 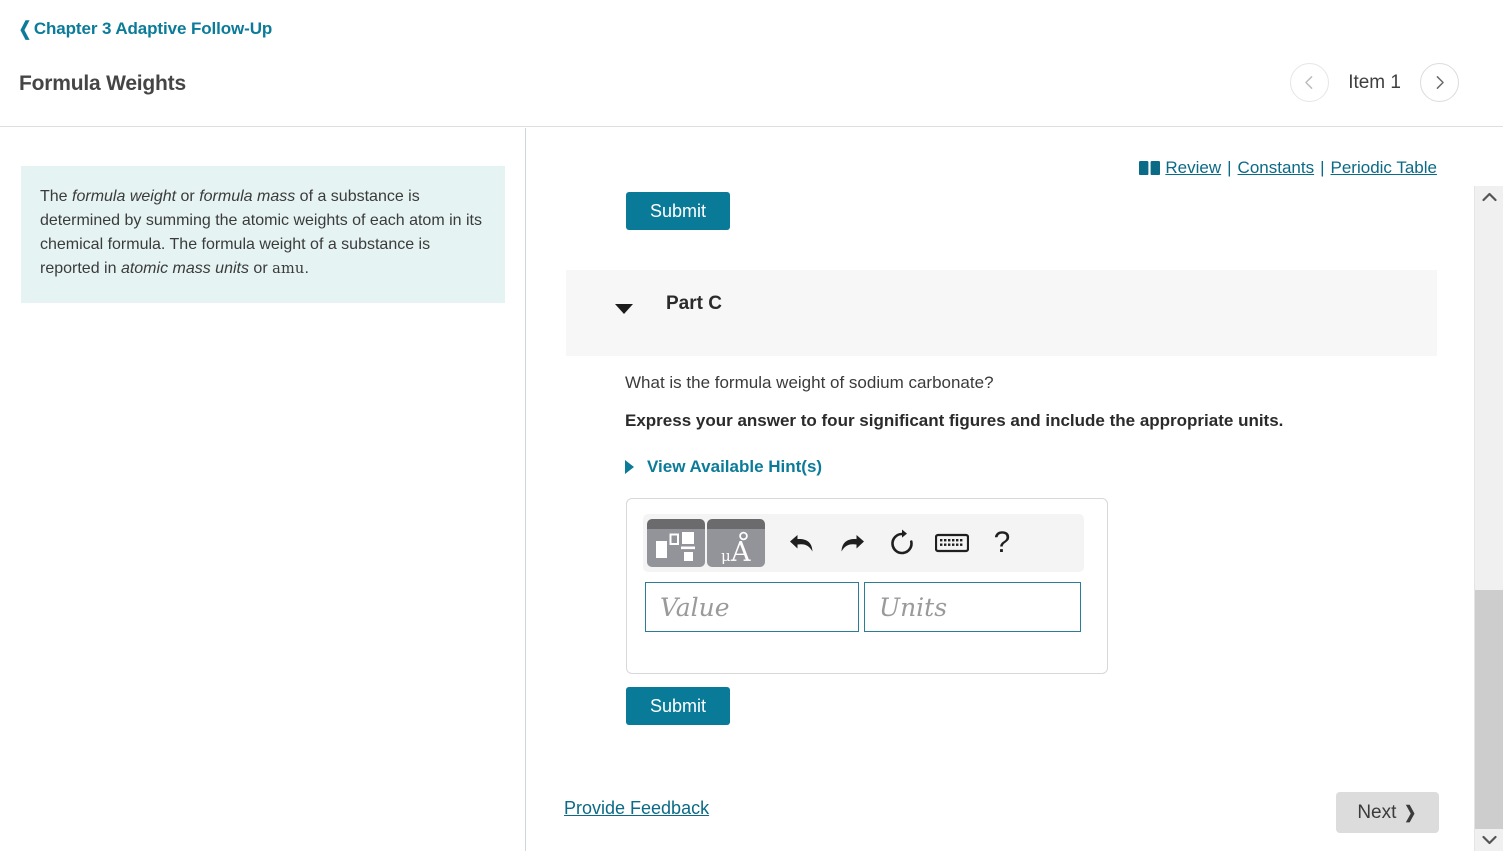 I want to click on answer-entry-widget: μ A ? Value Units, so click(x=867, y=586).